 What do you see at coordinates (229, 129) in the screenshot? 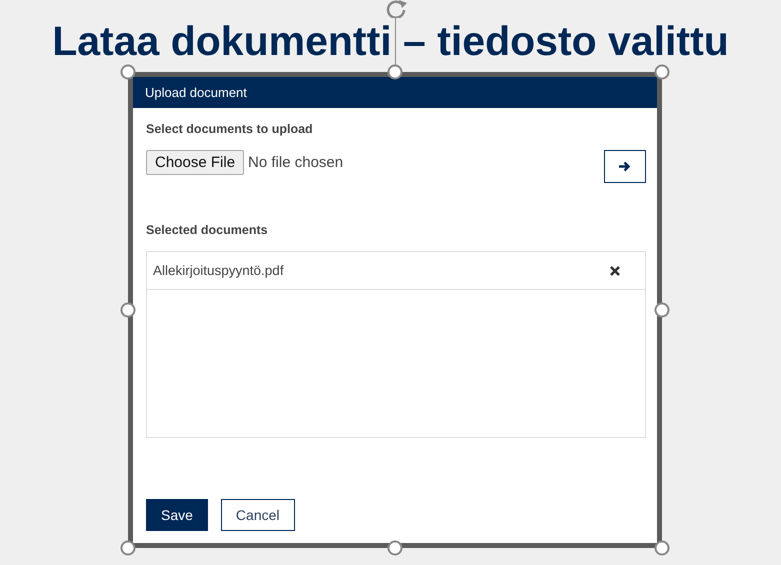
I see `section-label: Select documents to upload` at bounding box center [229, 129].